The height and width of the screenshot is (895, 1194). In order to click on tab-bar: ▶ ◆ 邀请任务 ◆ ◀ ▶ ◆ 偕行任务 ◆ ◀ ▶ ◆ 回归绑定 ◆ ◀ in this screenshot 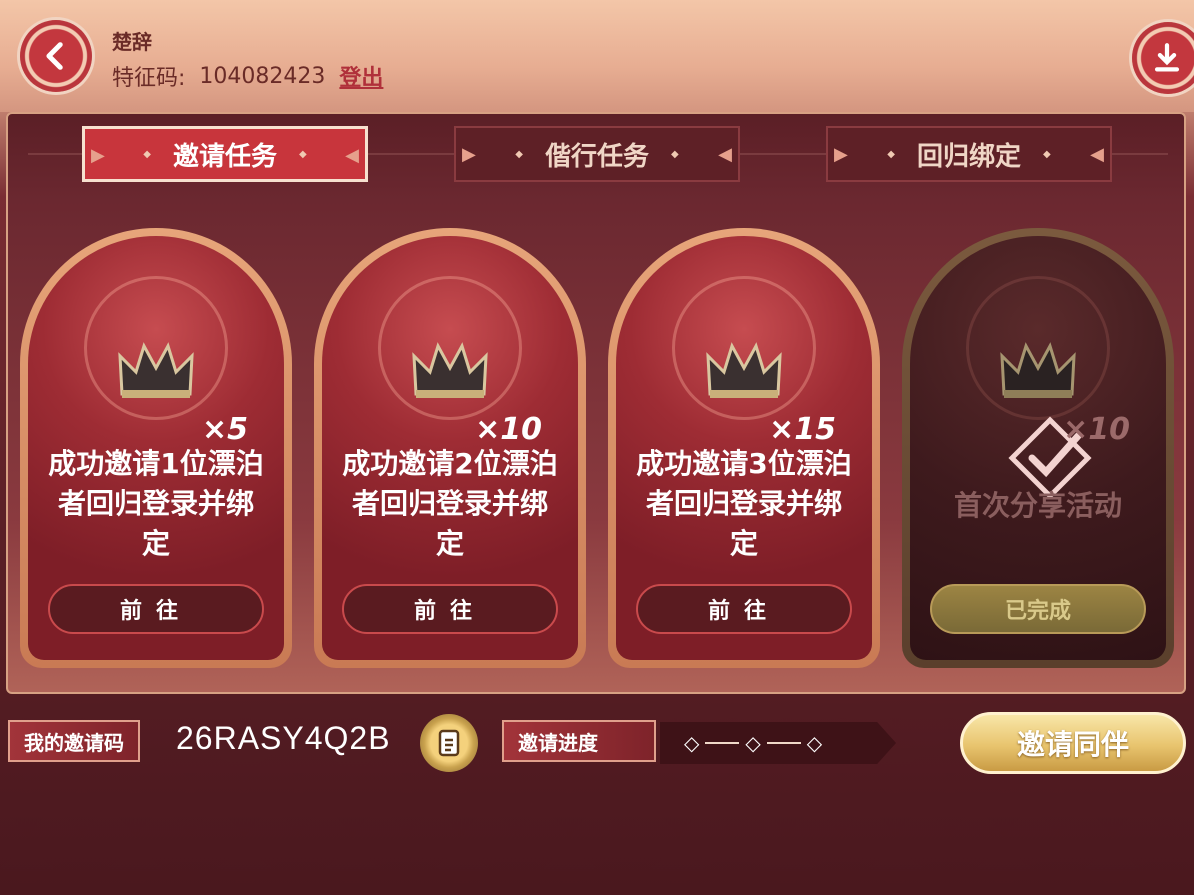, I will do `click(598, 154)`.